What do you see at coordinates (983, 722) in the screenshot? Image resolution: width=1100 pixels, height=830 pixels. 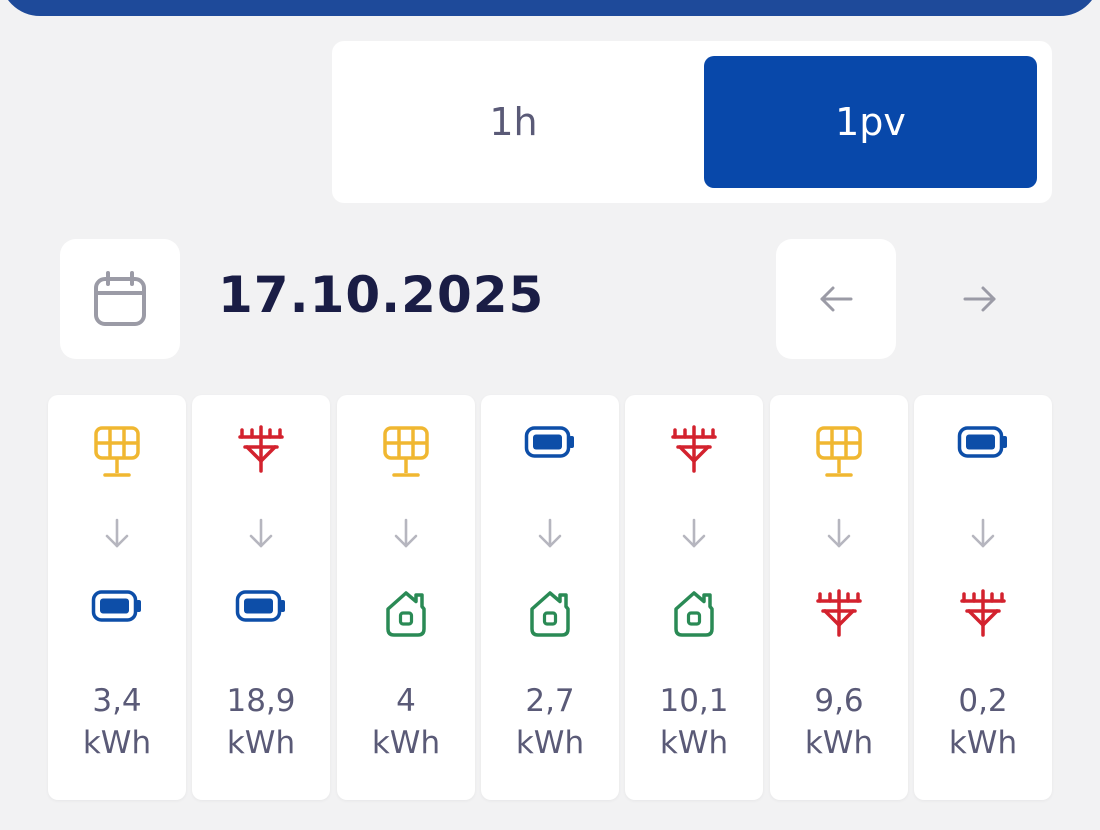 I see `flow-amount: 0,2 kWh` at bounding box center [983, 722].